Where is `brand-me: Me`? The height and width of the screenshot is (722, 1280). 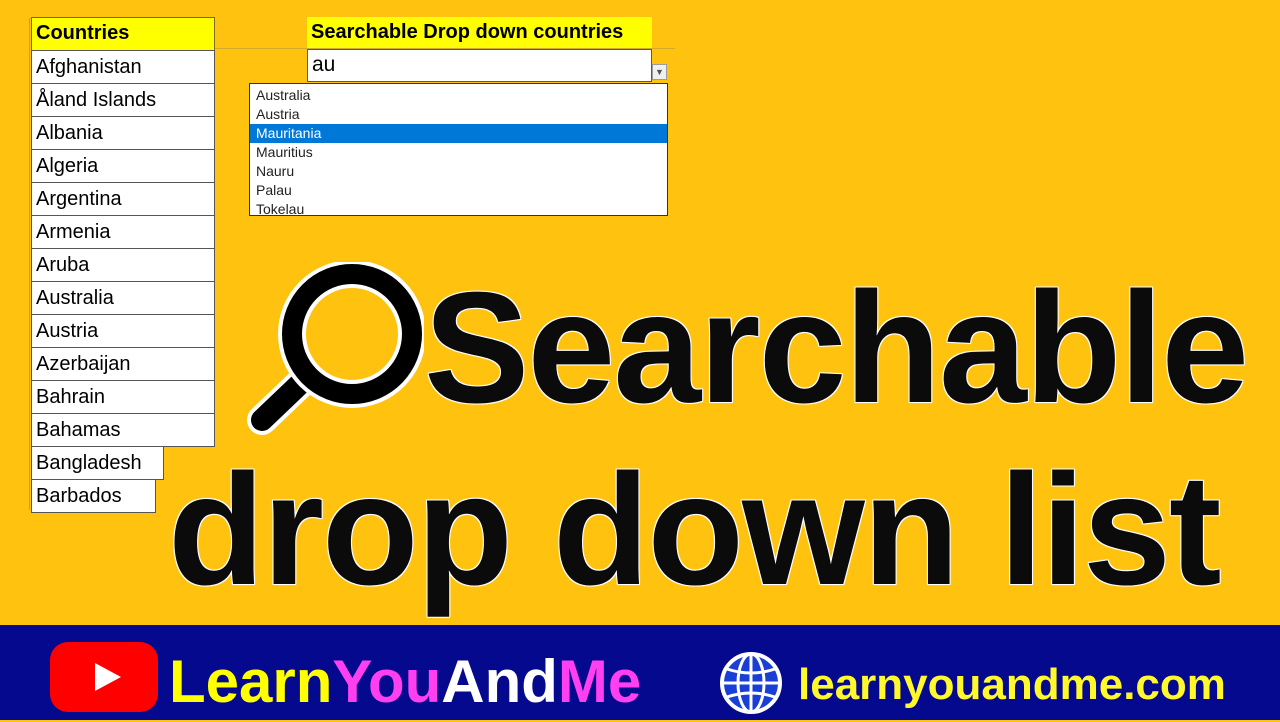
brand-me: Me is located at coordinates (599, 681).